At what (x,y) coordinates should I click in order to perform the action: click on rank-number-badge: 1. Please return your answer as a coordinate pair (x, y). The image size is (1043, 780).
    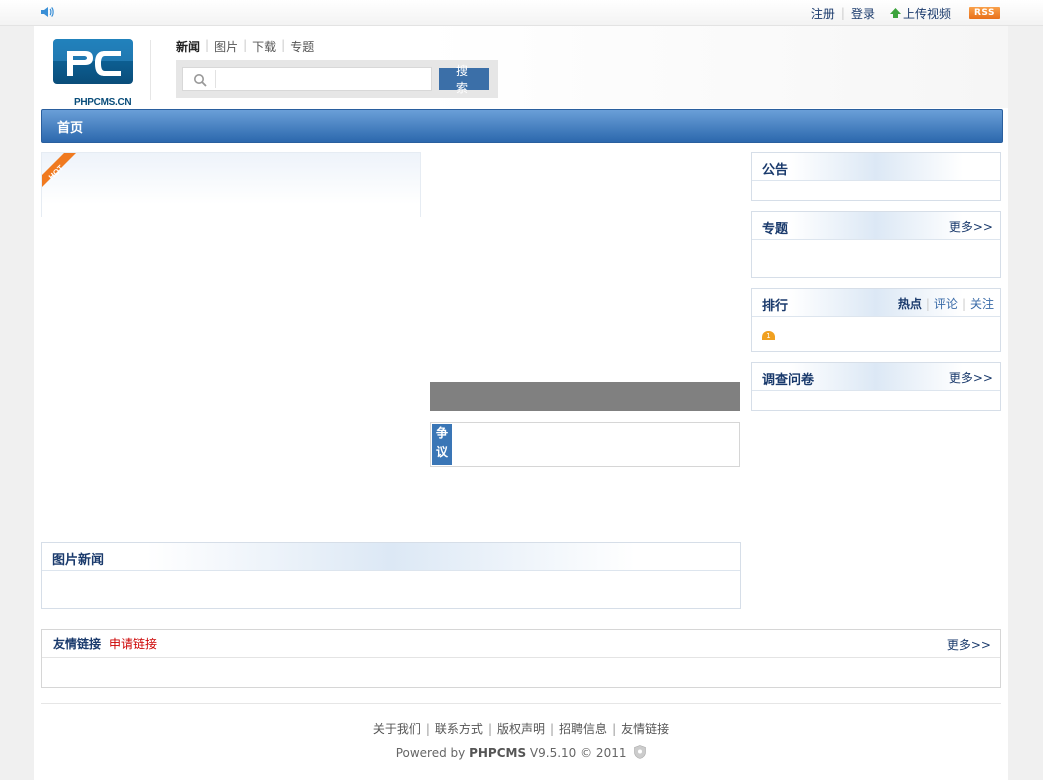
    Looking at the image, I should click on (768, 335).